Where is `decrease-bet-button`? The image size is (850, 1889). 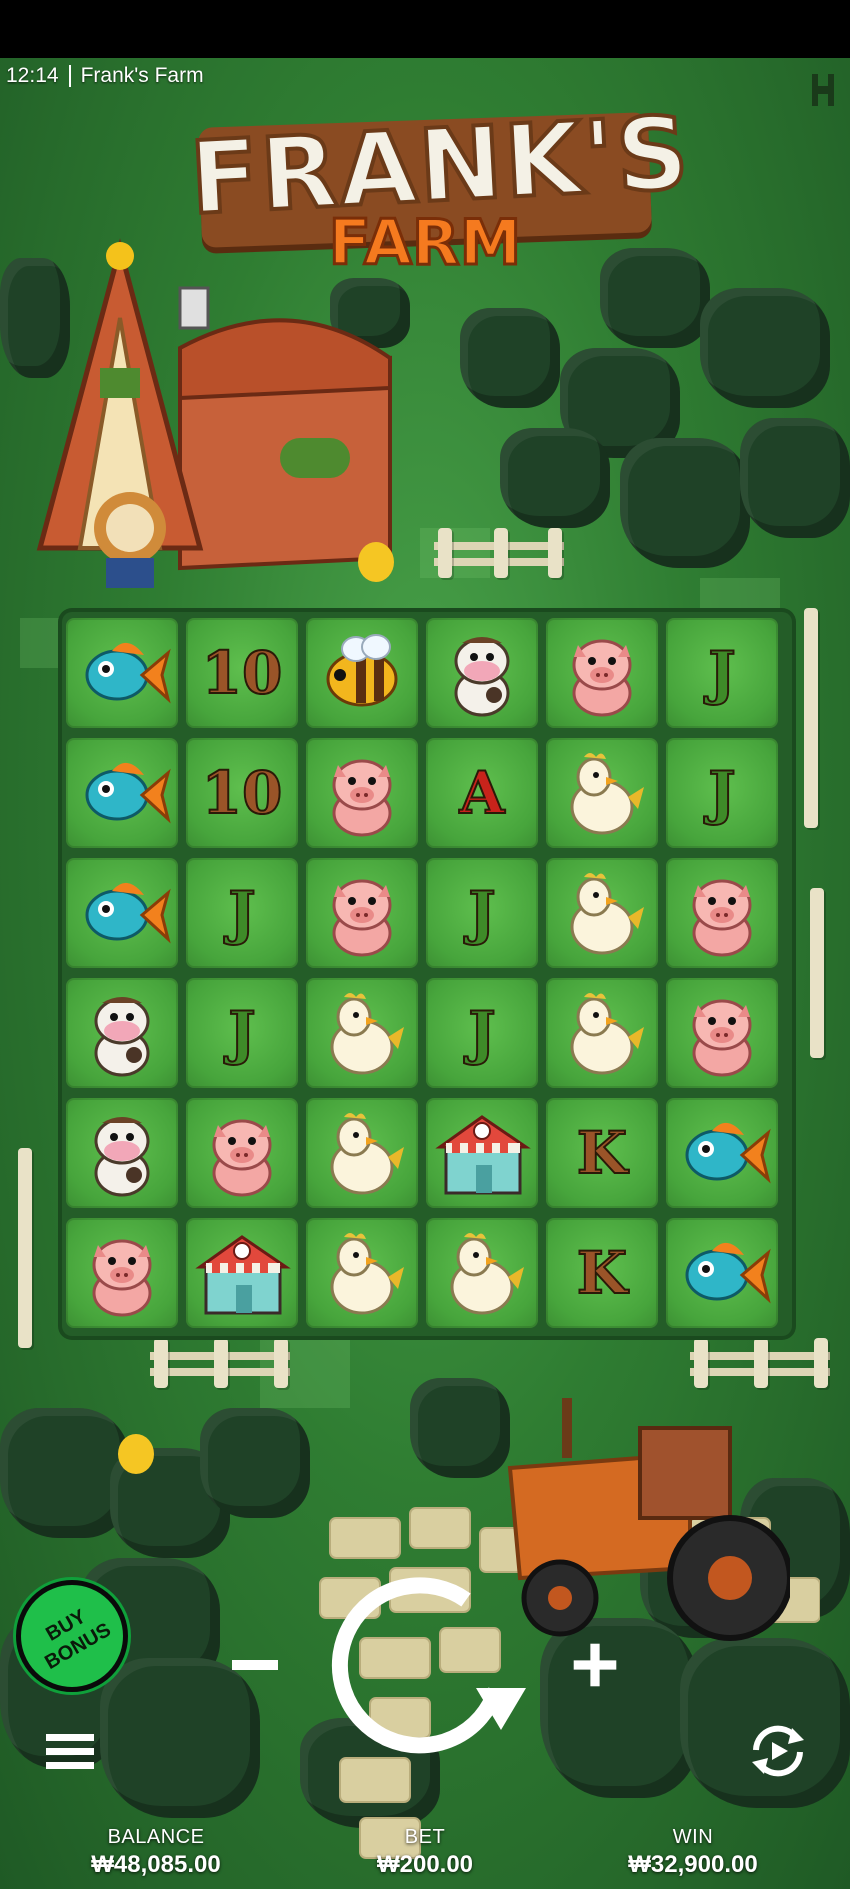
decrease-bet-button is located at coordinates (255, 1665).